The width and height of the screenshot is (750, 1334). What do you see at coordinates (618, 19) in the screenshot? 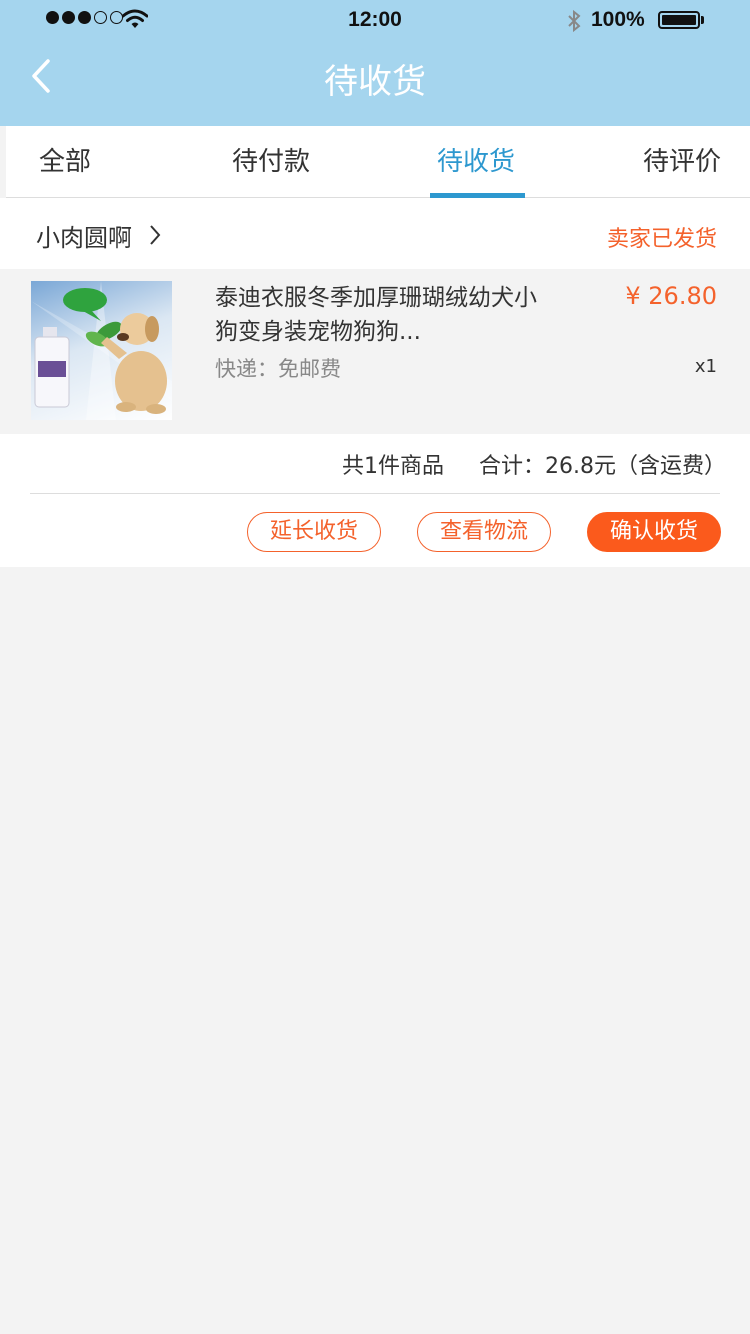
I see `battery-percent: 100%` at bounding box center [618, 19].